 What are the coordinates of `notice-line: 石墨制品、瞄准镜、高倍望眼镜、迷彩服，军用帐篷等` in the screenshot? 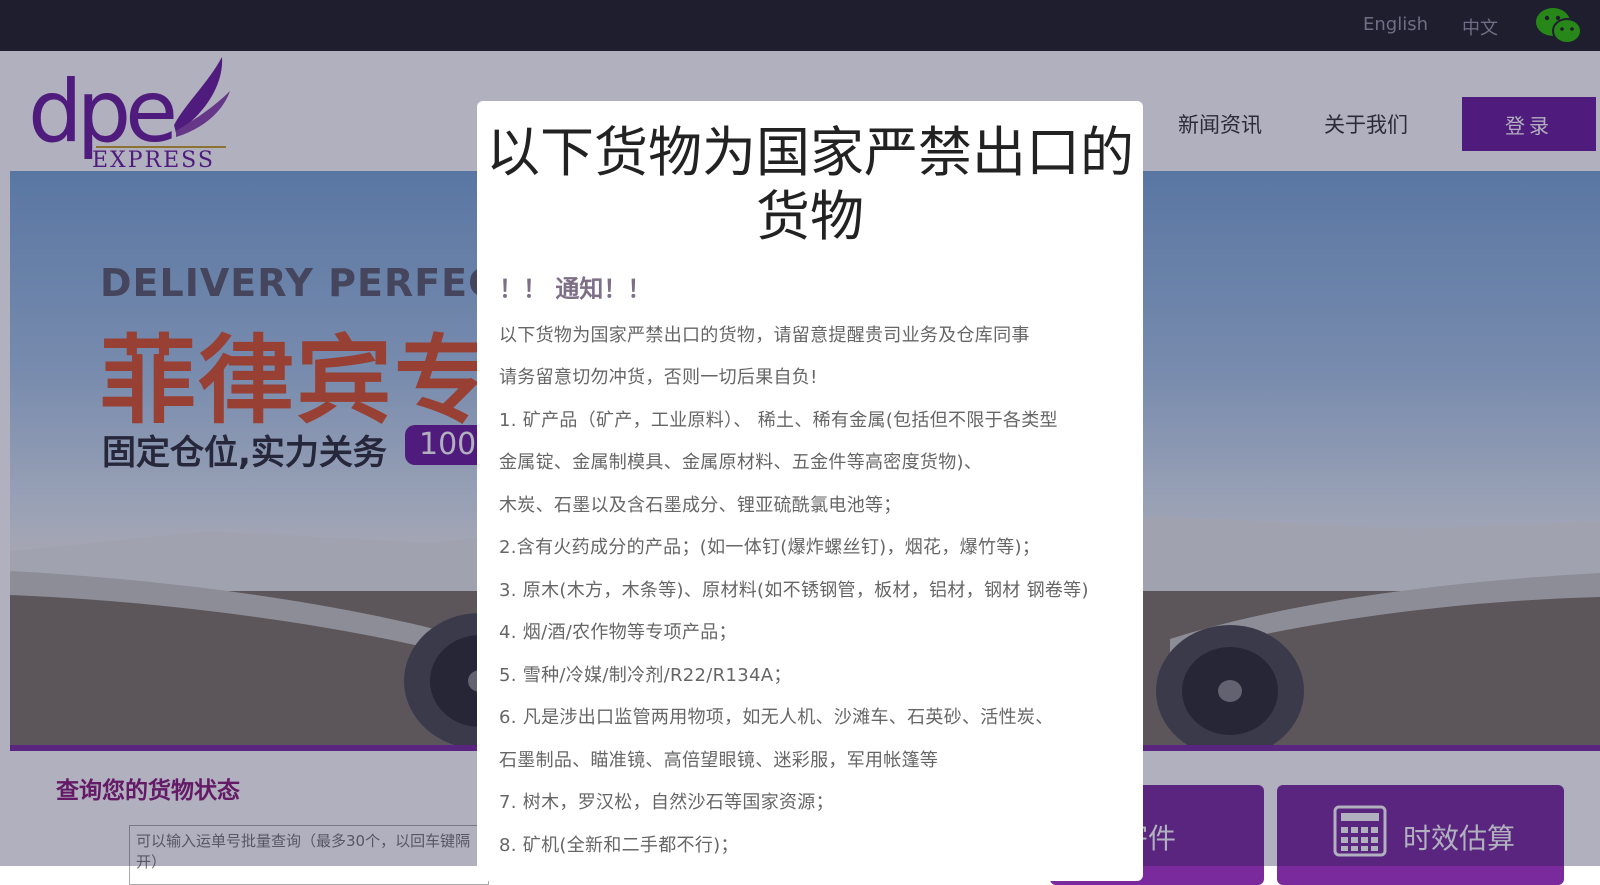 It's located at (719, 760).